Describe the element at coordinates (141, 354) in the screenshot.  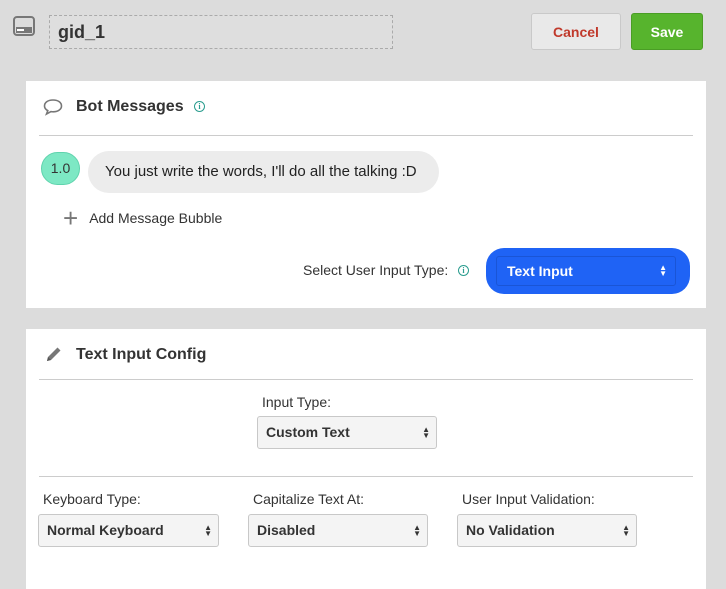
I see `text-input-config-title: Text Input Config` at that location.